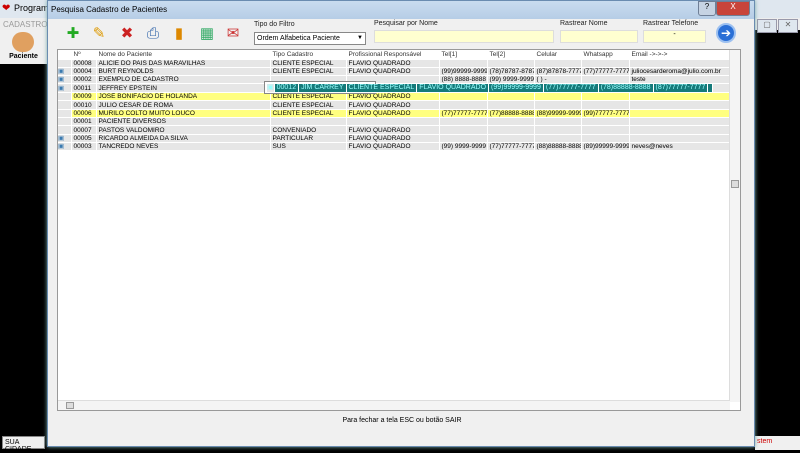 The width and height of the screenshot is (800, 453). What do you see at coordinates (73, 34) in the screenshot?
I see `add-icon: ✚` at bounding box center [73, 34].